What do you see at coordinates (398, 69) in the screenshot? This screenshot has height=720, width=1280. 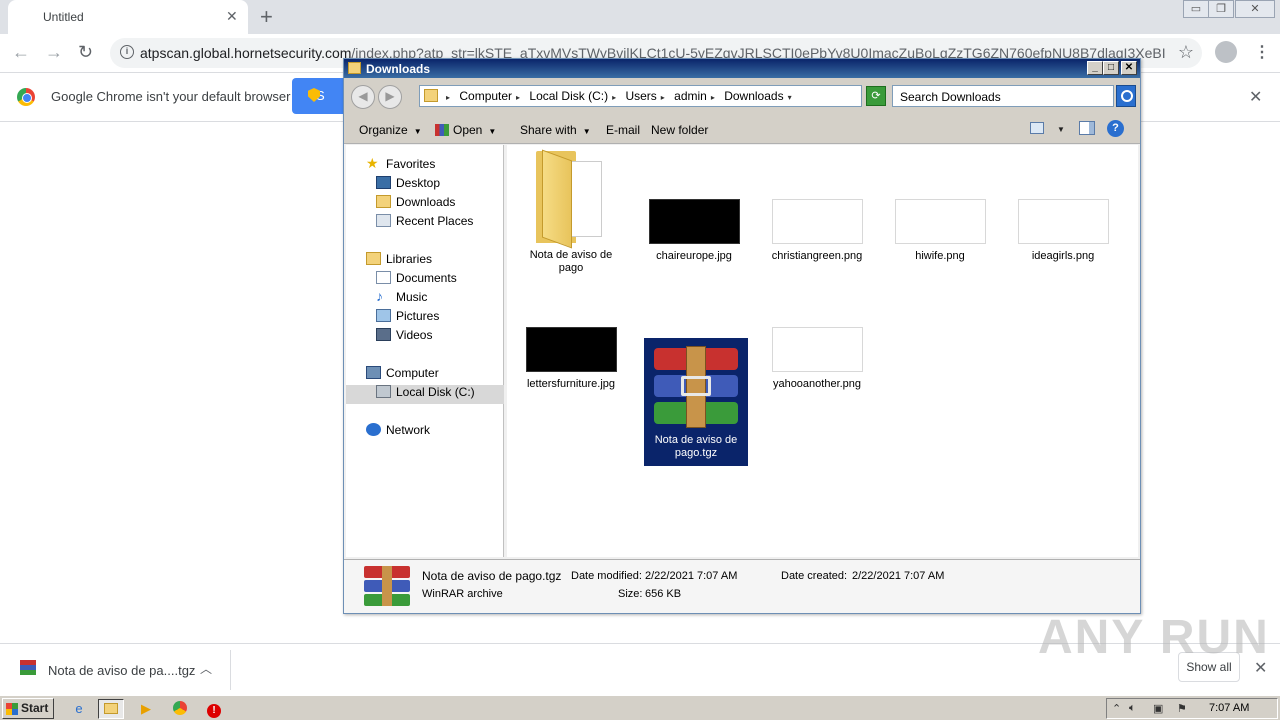 I see `explorer-title: Downloads` at bounding box center [398, 69].